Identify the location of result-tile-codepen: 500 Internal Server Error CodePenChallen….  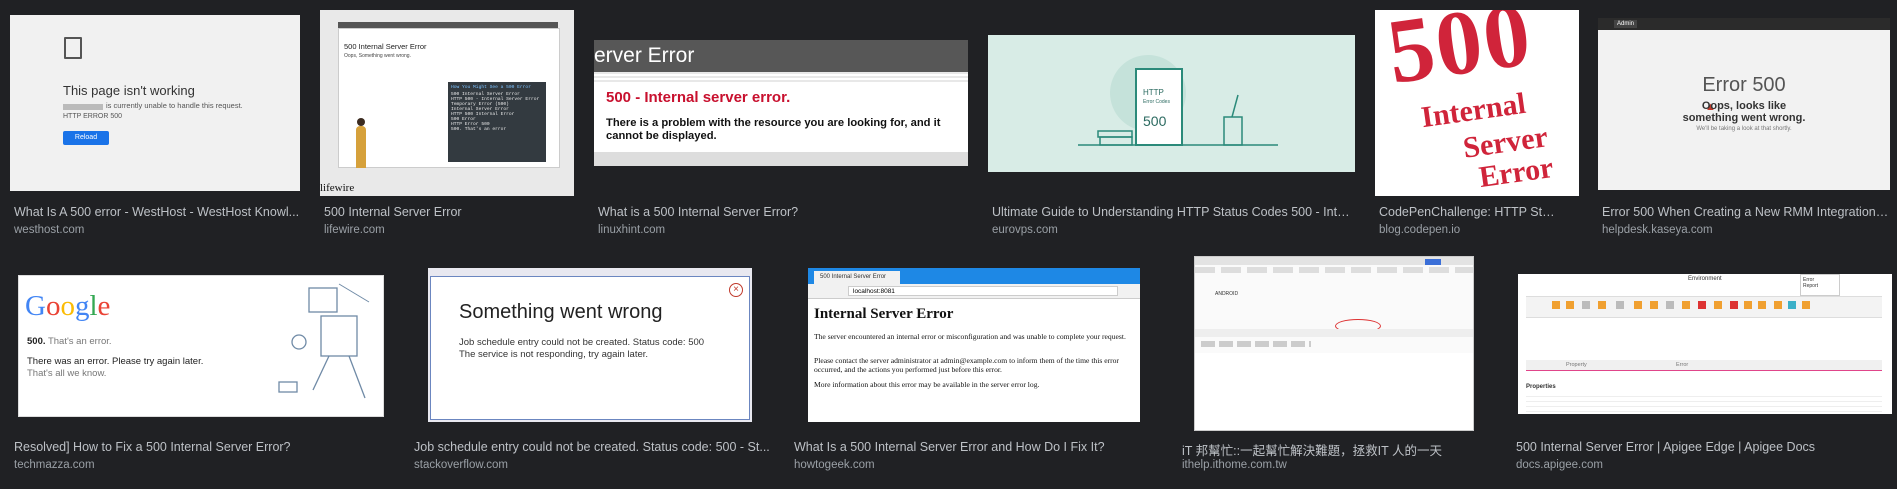
(1477, 123).